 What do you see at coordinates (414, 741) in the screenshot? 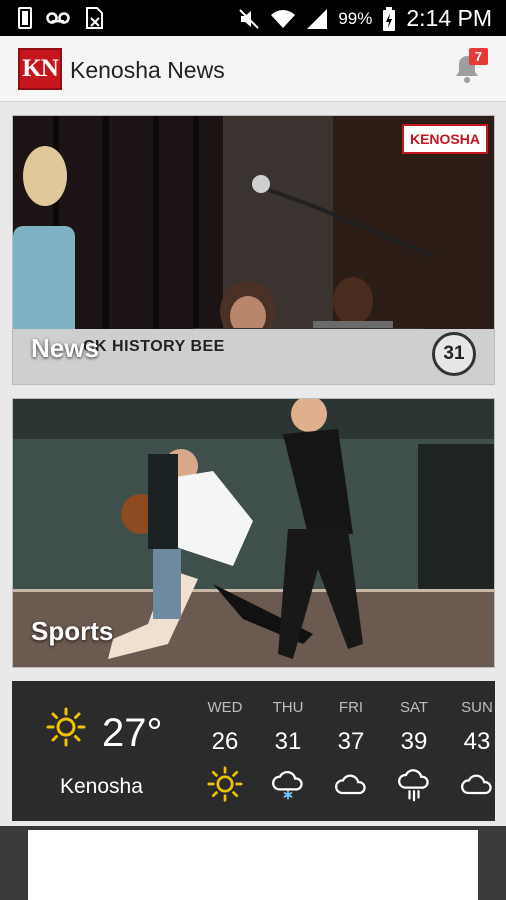
I see `forecast-temp: 39` at bounding box center [414, 741].